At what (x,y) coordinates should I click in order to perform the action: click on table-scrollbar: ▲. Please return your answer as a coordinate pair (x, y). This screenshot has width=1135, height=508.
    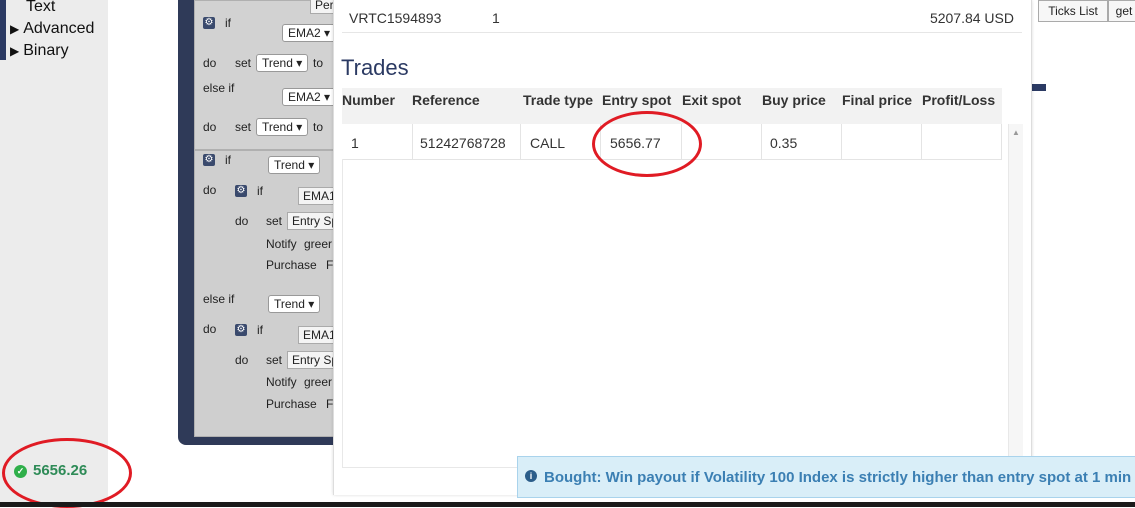
    Looking at the image, I should click on (1015, 291).